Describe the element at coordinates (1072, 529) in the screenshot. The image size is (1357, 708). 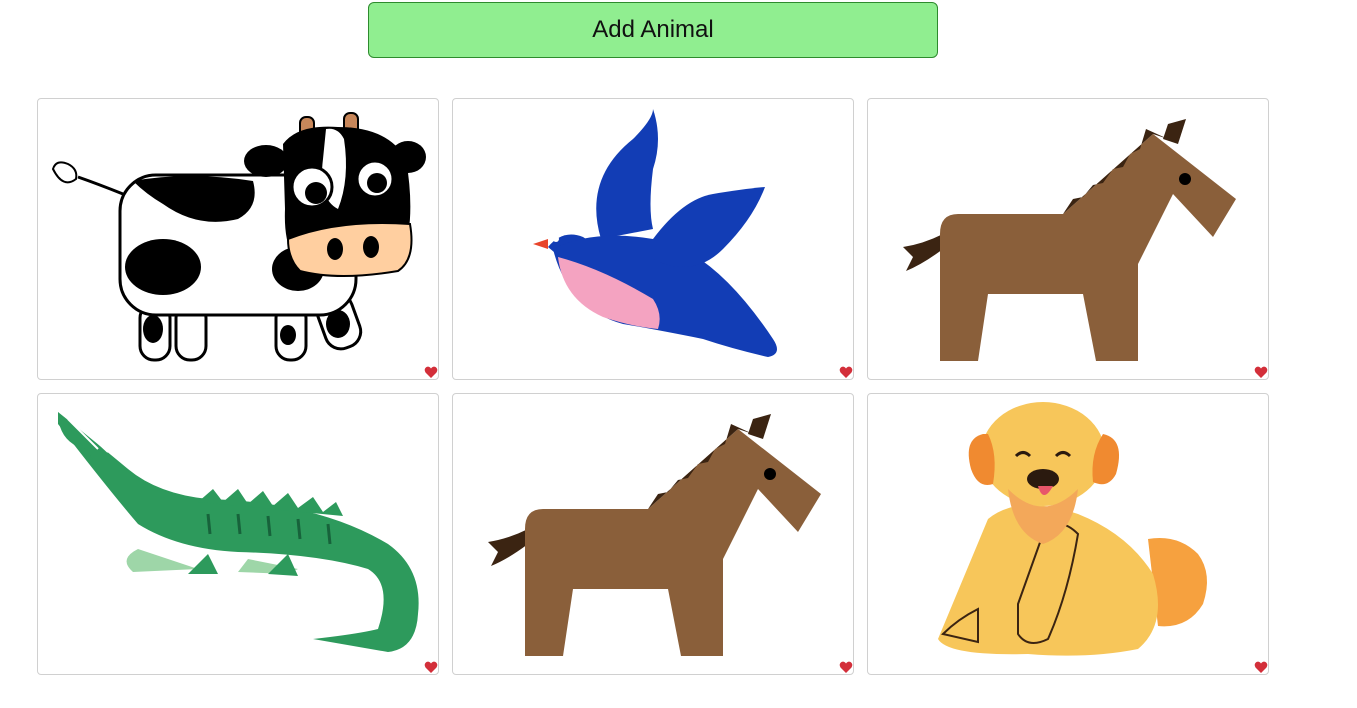
I see `dog-icon` at that location.